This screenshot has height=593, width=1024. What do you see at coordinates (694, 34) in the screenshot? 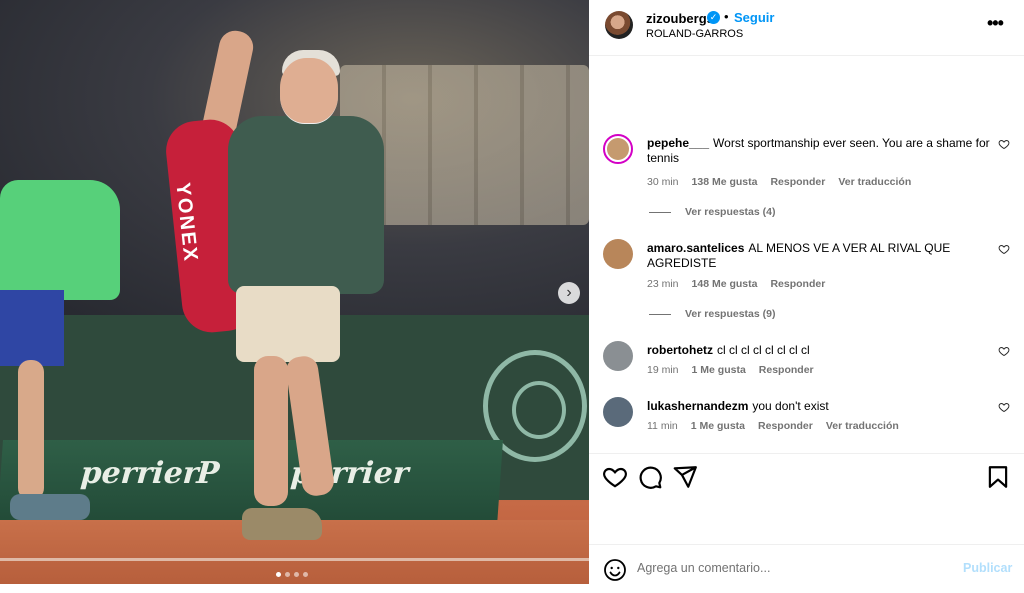
I see `post-location: ROLAND-GARROS` at bounding box center [694, 34].